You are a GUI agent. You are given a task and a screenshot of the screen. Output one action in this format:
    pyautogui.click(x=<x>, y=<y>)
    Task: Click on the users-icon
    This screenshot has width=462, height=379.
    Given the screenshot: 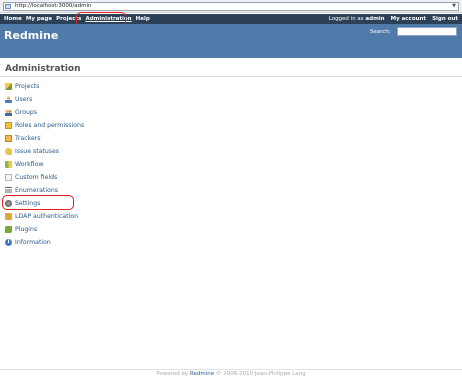 What is the action you would take?
    pyautogui.click(x=8, y=99)
    